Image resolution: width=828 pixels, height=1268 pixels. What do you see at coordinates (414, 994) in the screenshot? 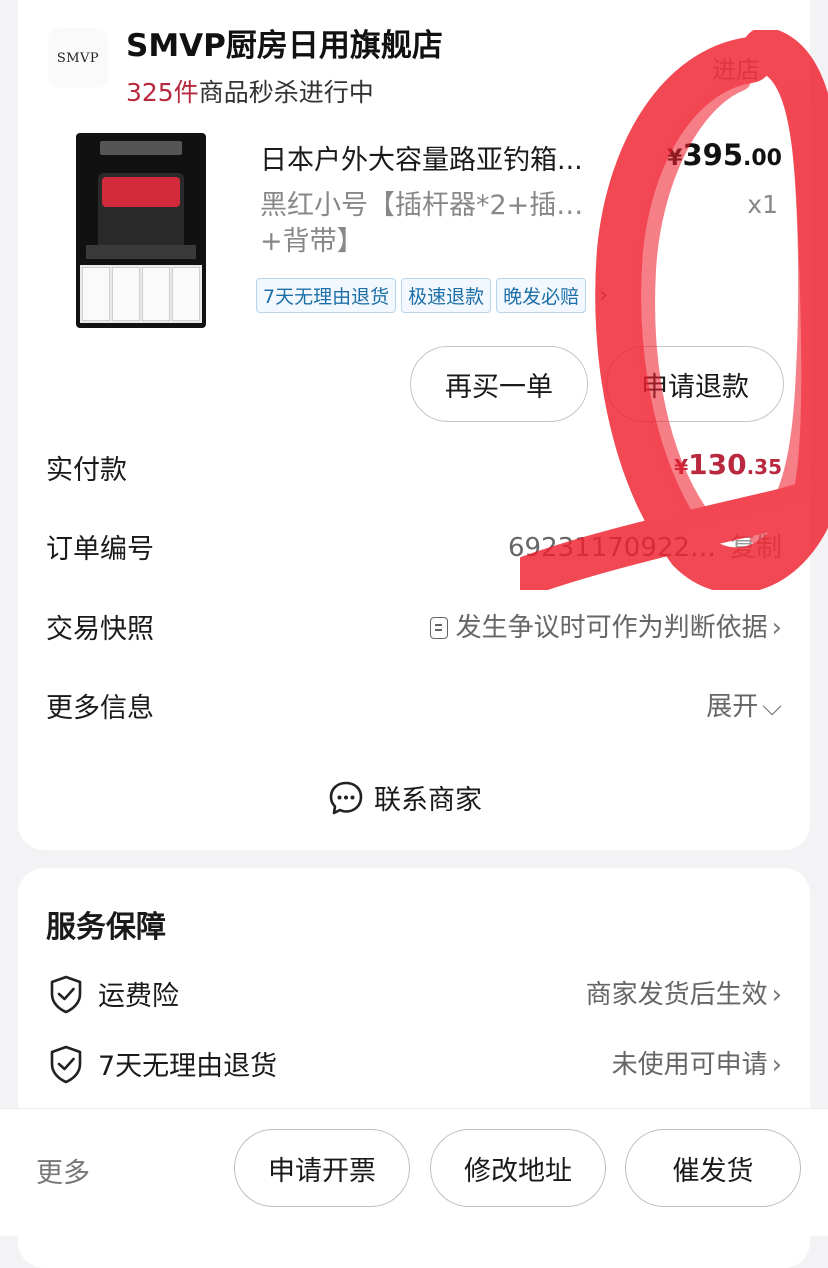
I see `service-item-shipping-insurance: 运费险 商家发货后生效 ›` at bounding box center [414, 994].